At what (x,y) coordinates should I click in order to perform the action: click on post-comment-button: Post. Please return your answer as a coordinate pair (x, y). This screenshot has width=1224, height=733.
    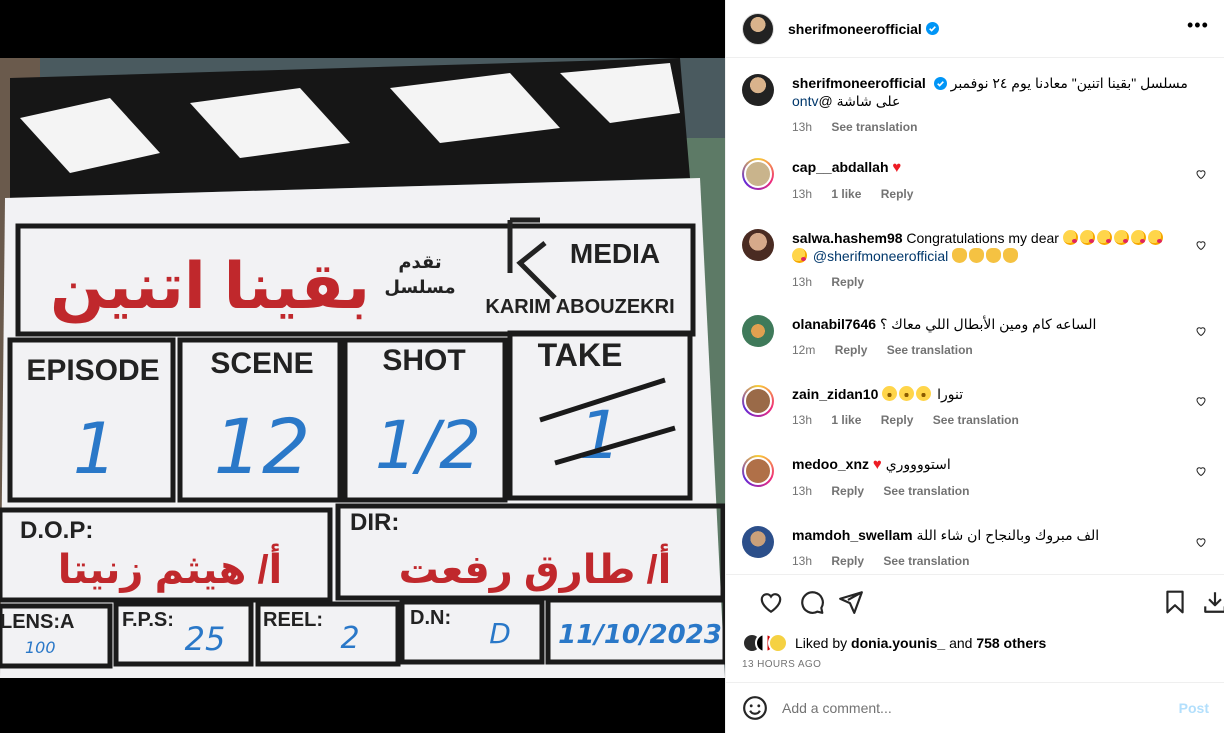
    Looking at the image, I should click on (1194, 708).